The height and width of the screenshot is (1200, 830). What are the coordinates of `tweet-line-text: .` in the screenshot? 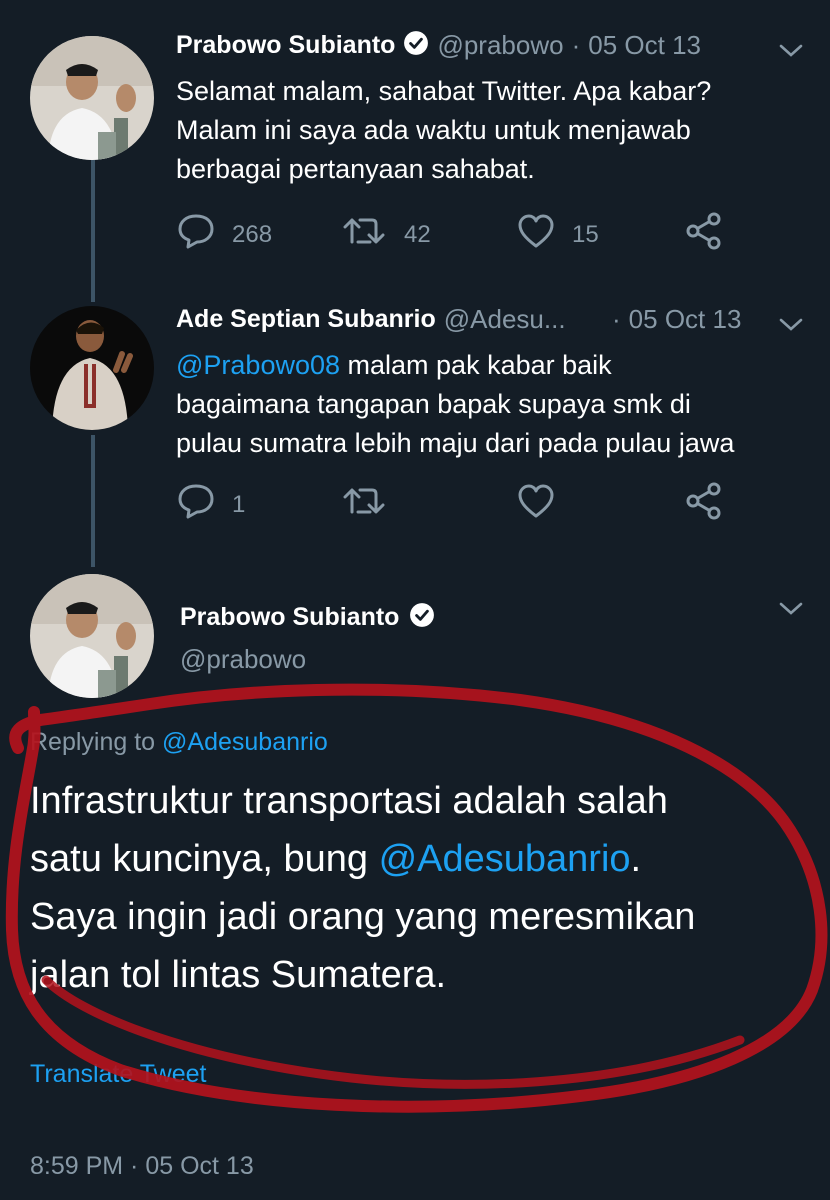 It's located at (636, 859).